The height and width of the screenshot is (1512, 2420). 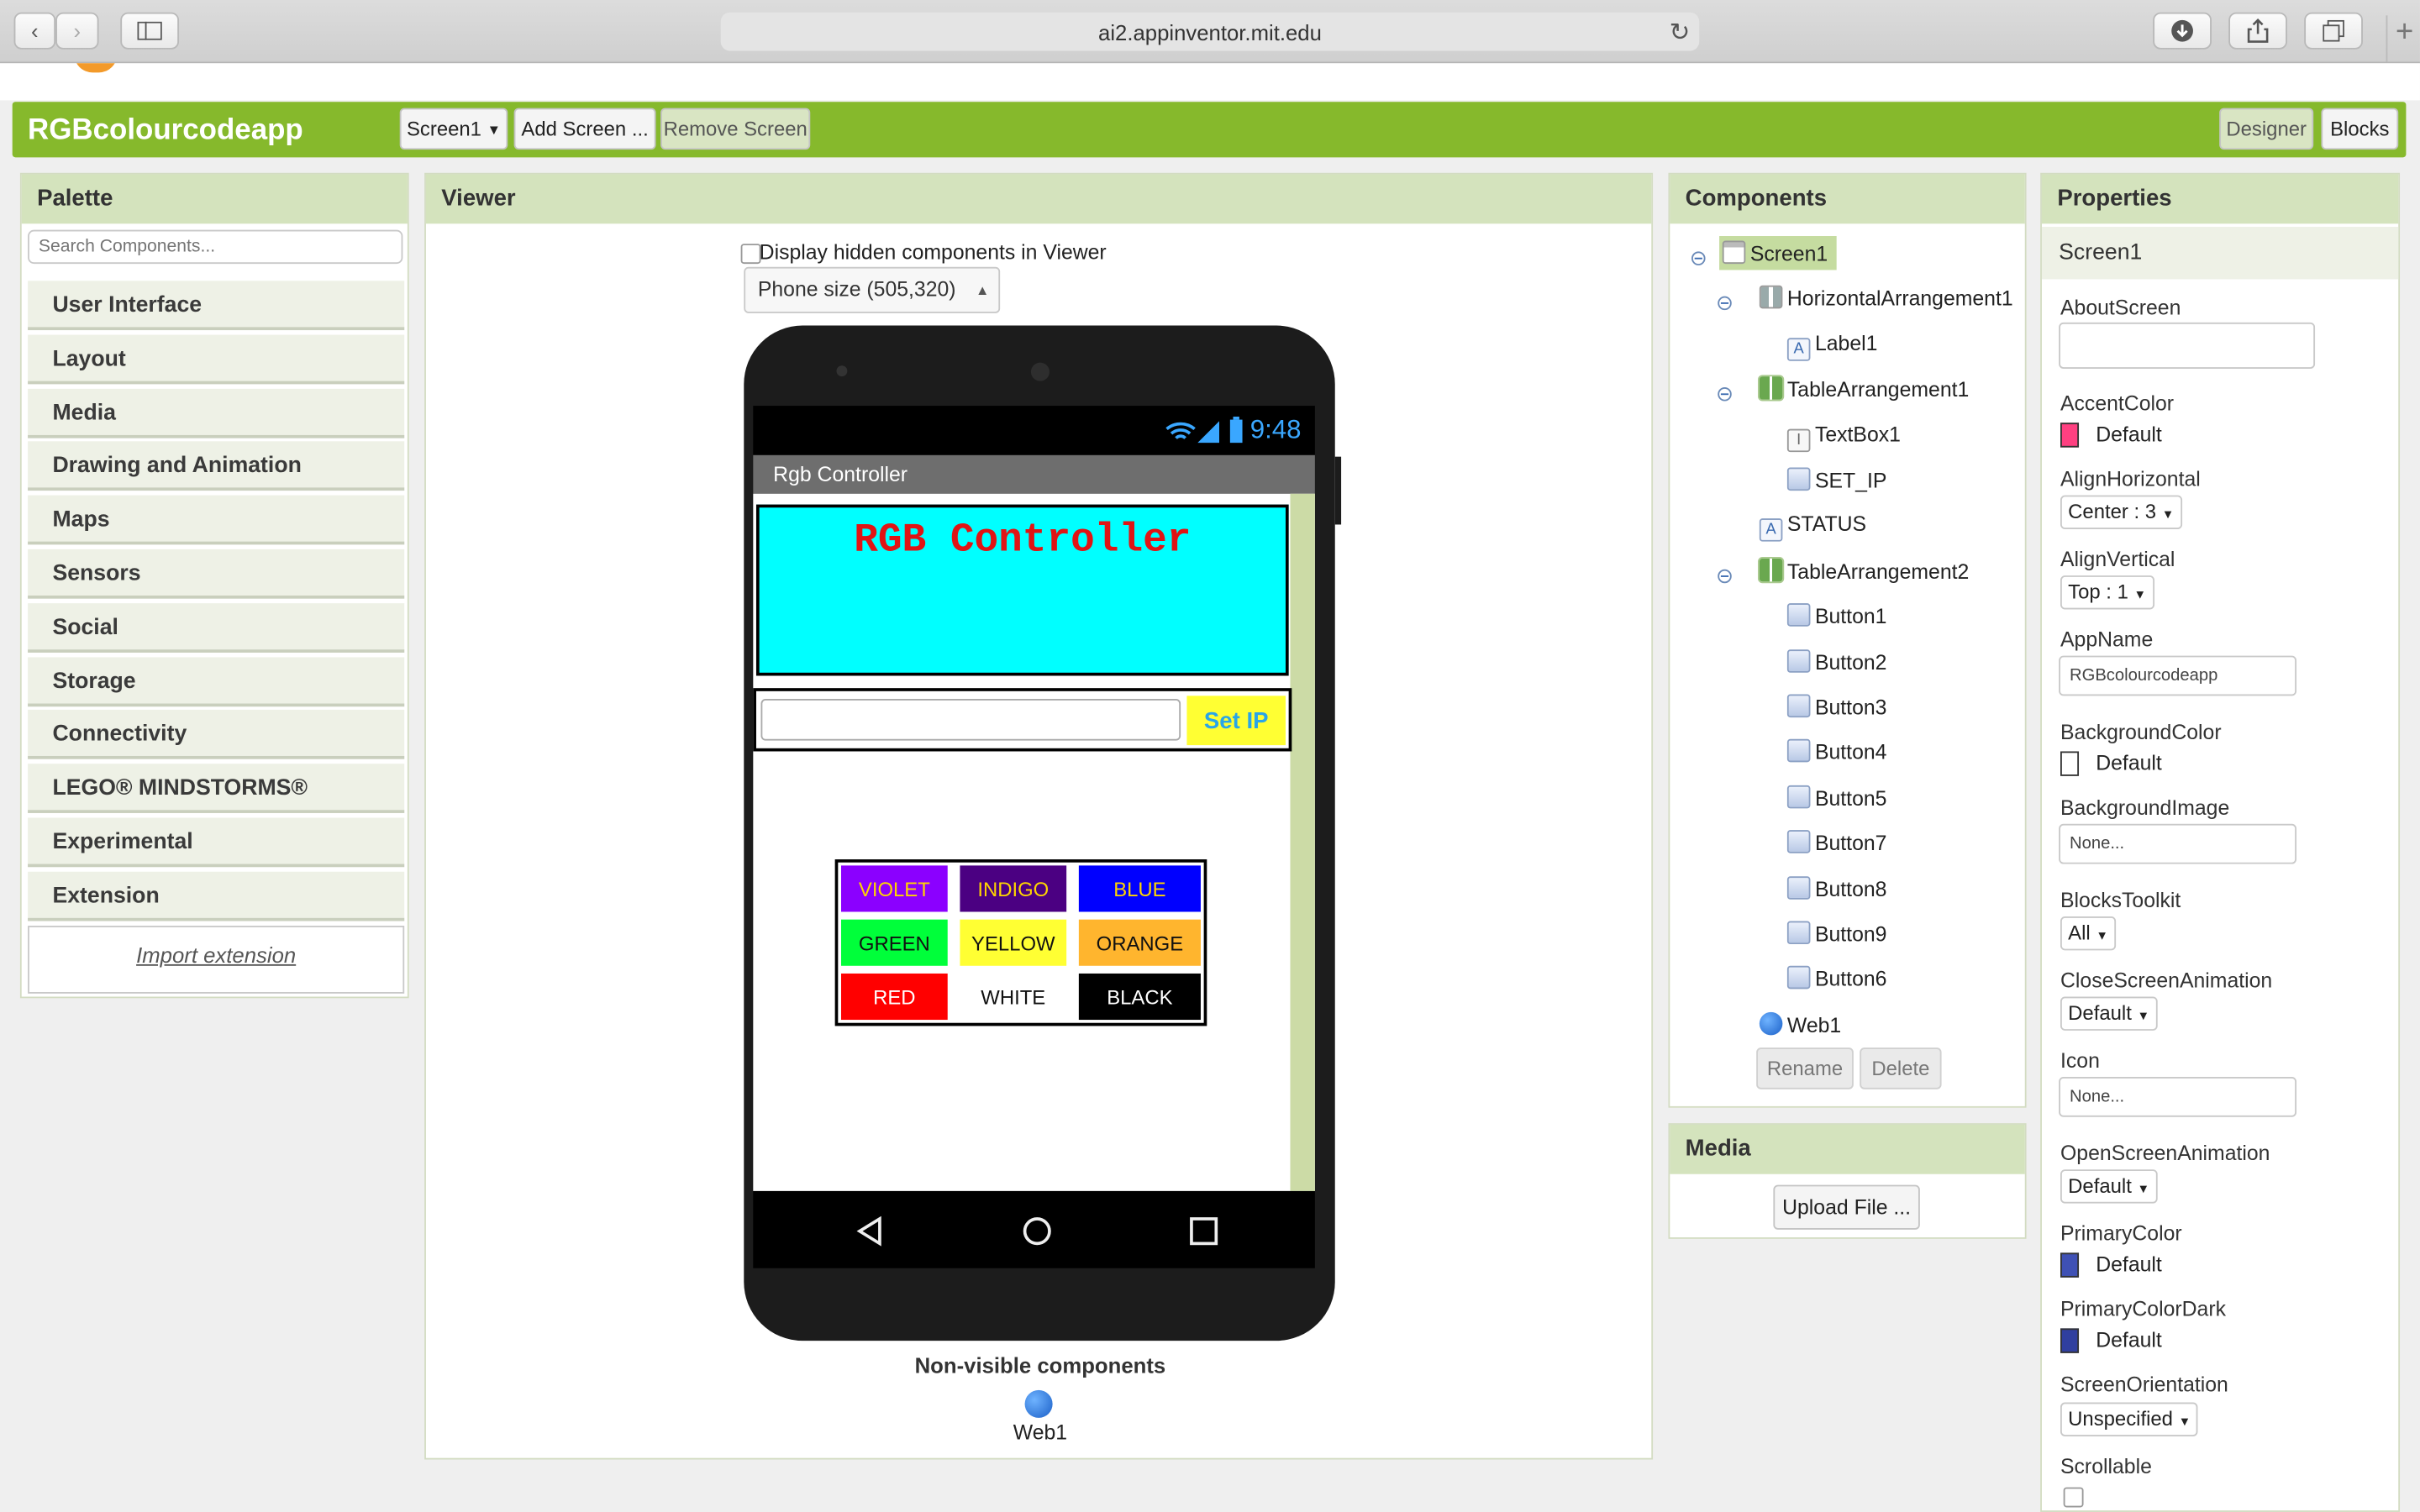 What do you see at coordinates (2070, 1265) in the screenshot?
I see `primary-color-swatch` at bounding box center [2070, 1265].